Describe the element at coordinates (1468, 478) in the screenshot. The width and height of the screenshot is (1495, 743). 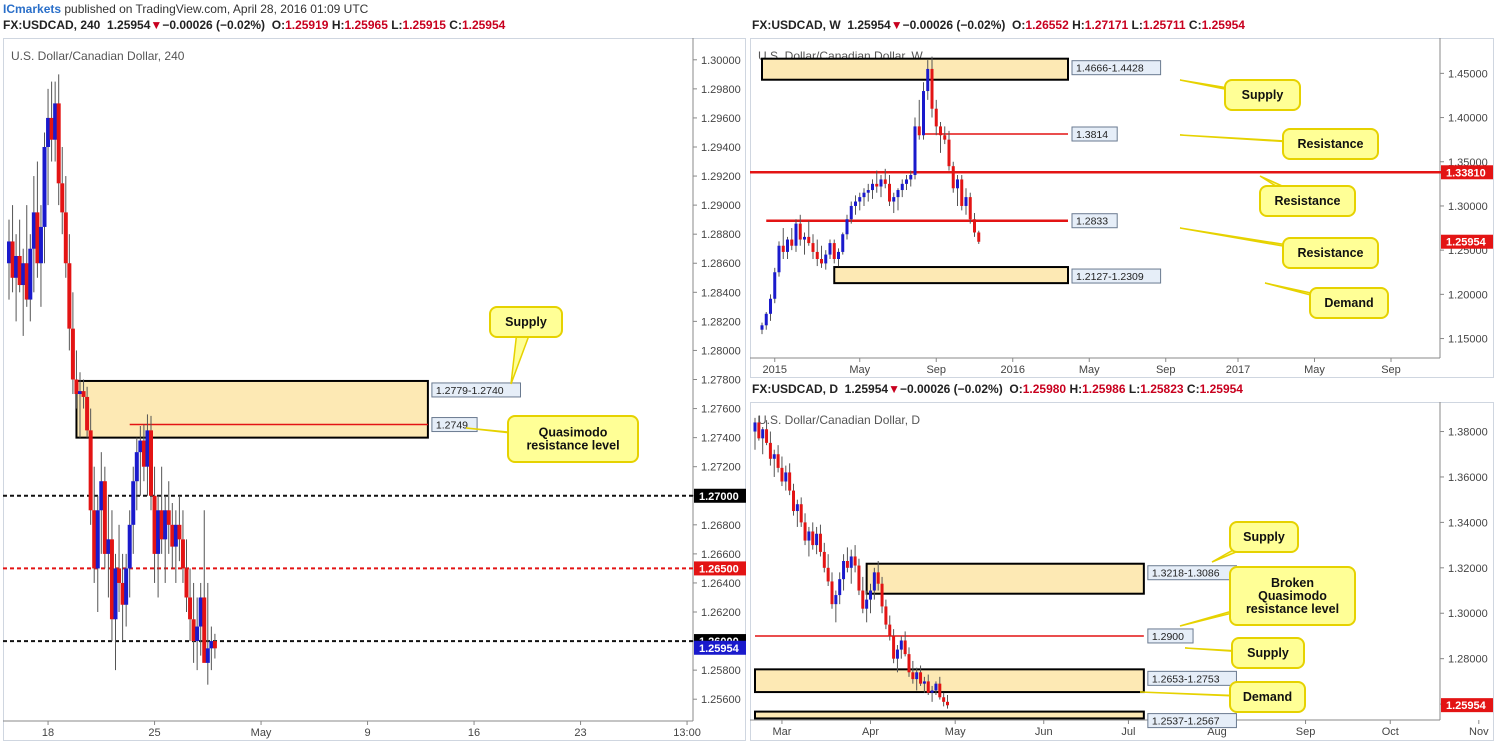
I see `y-tick-label: 1.36000` at that location.